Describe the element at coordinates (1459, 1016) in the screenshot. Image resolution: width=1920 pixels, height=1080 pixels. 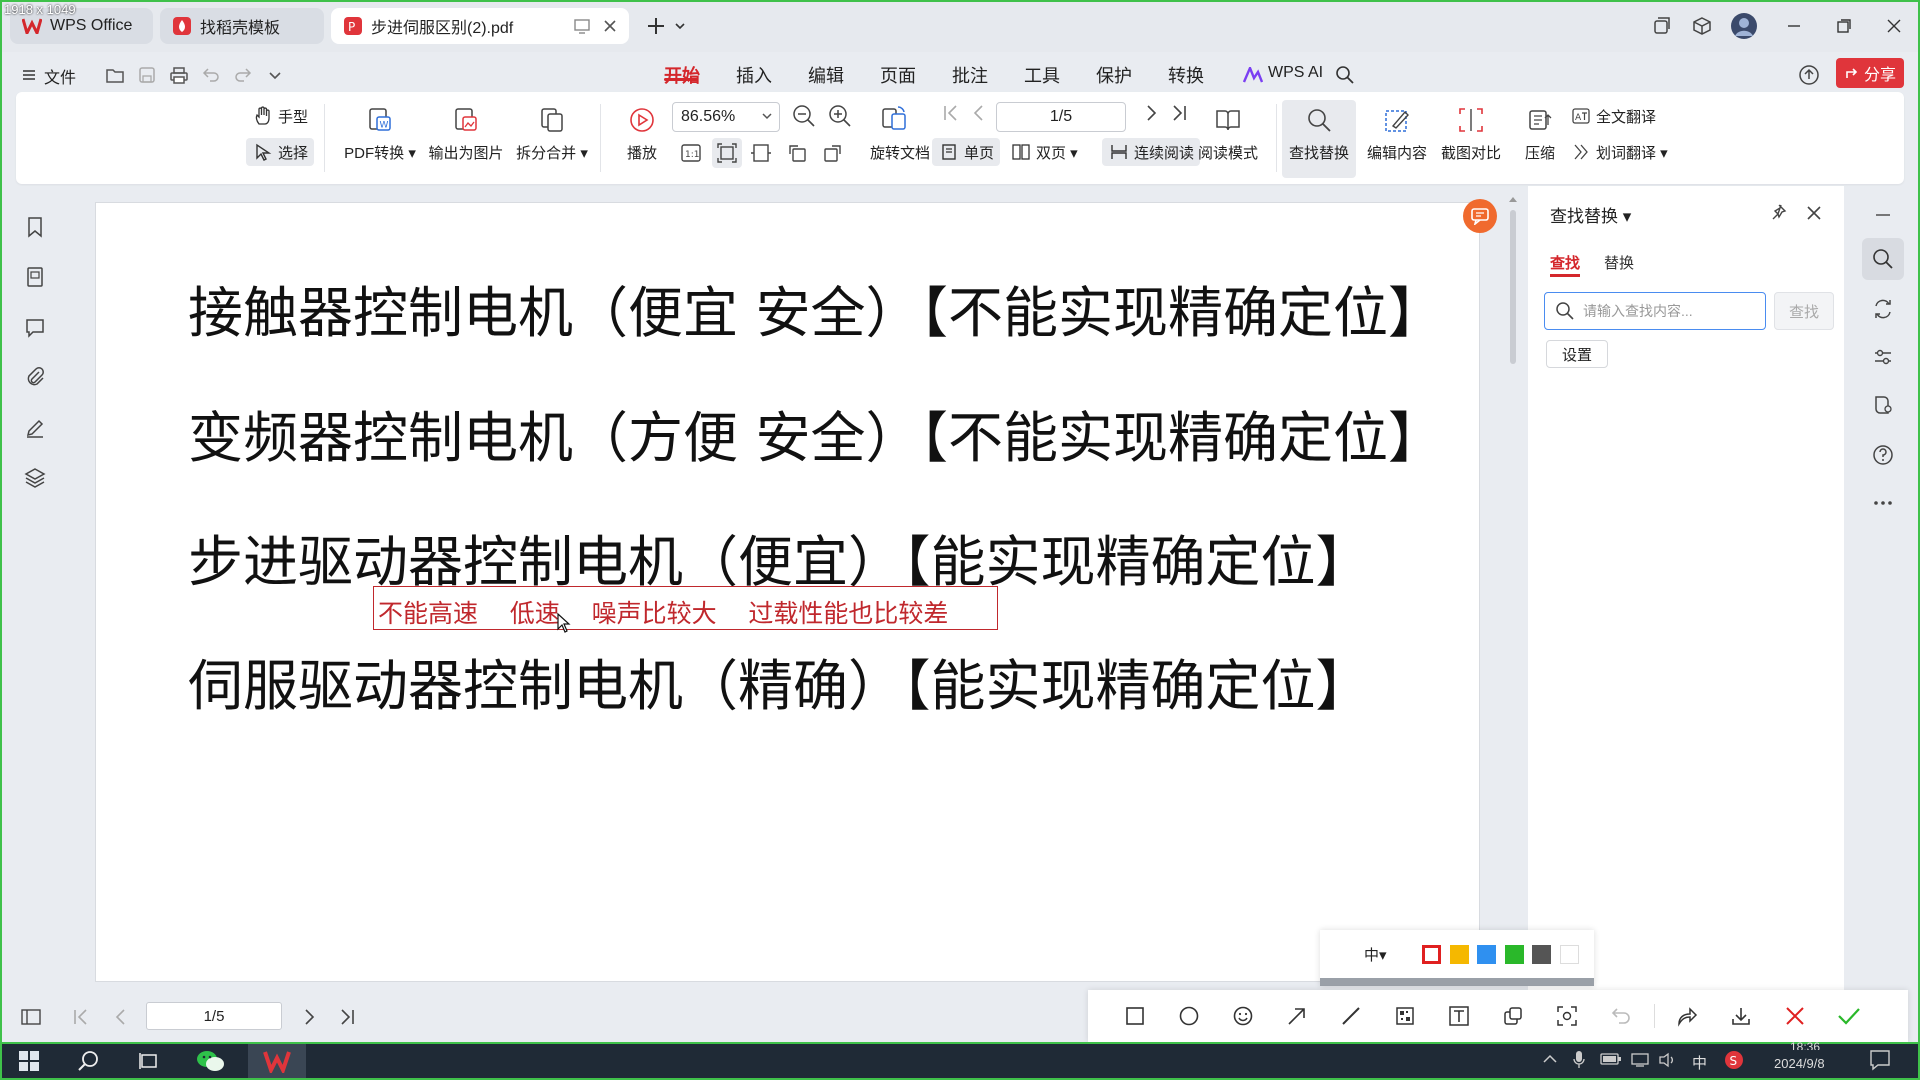
I see `text-tool-icon` at that location.